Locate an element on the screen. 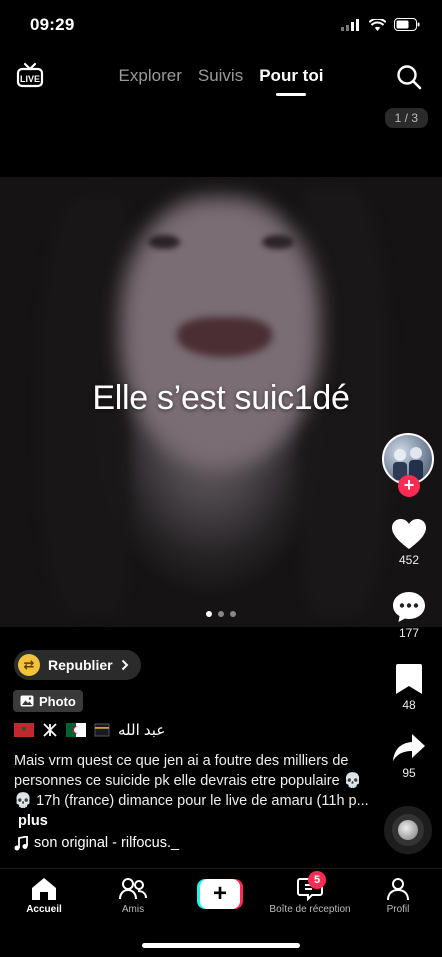 The image size is (442, 957). status-icons is located at coordinates (380, 24).